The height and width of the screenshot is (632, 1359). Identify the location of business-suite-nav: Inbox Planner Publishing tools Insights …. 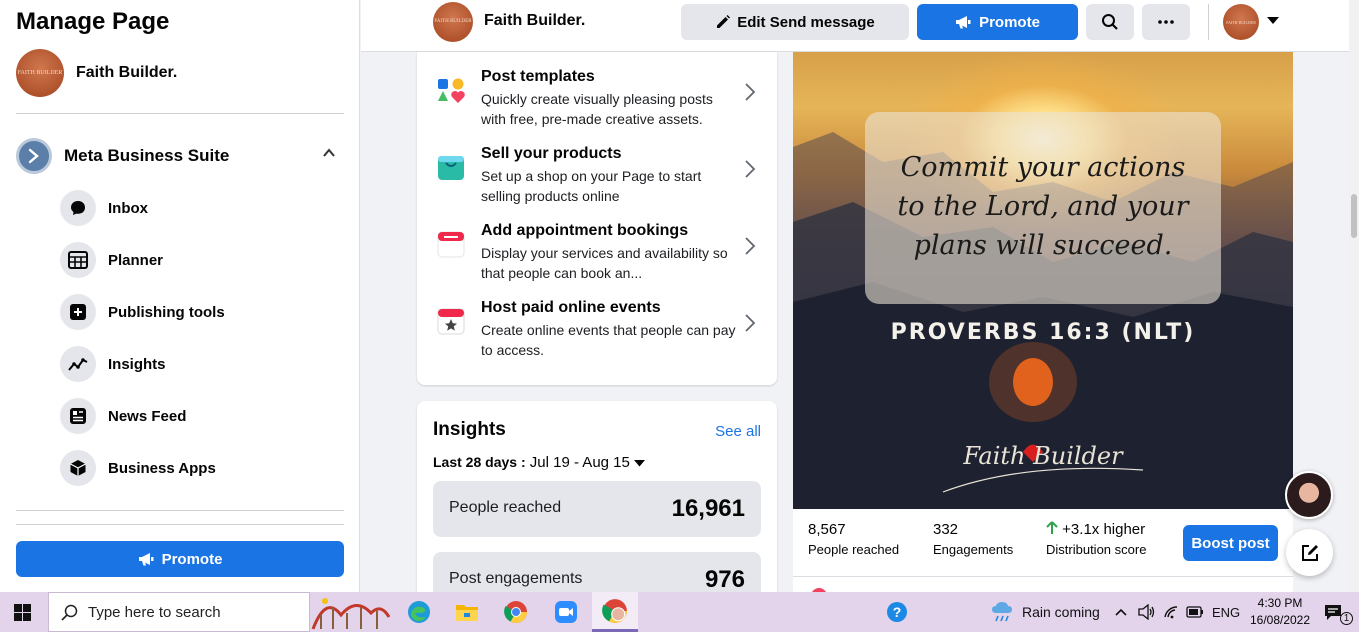
(142, 346).